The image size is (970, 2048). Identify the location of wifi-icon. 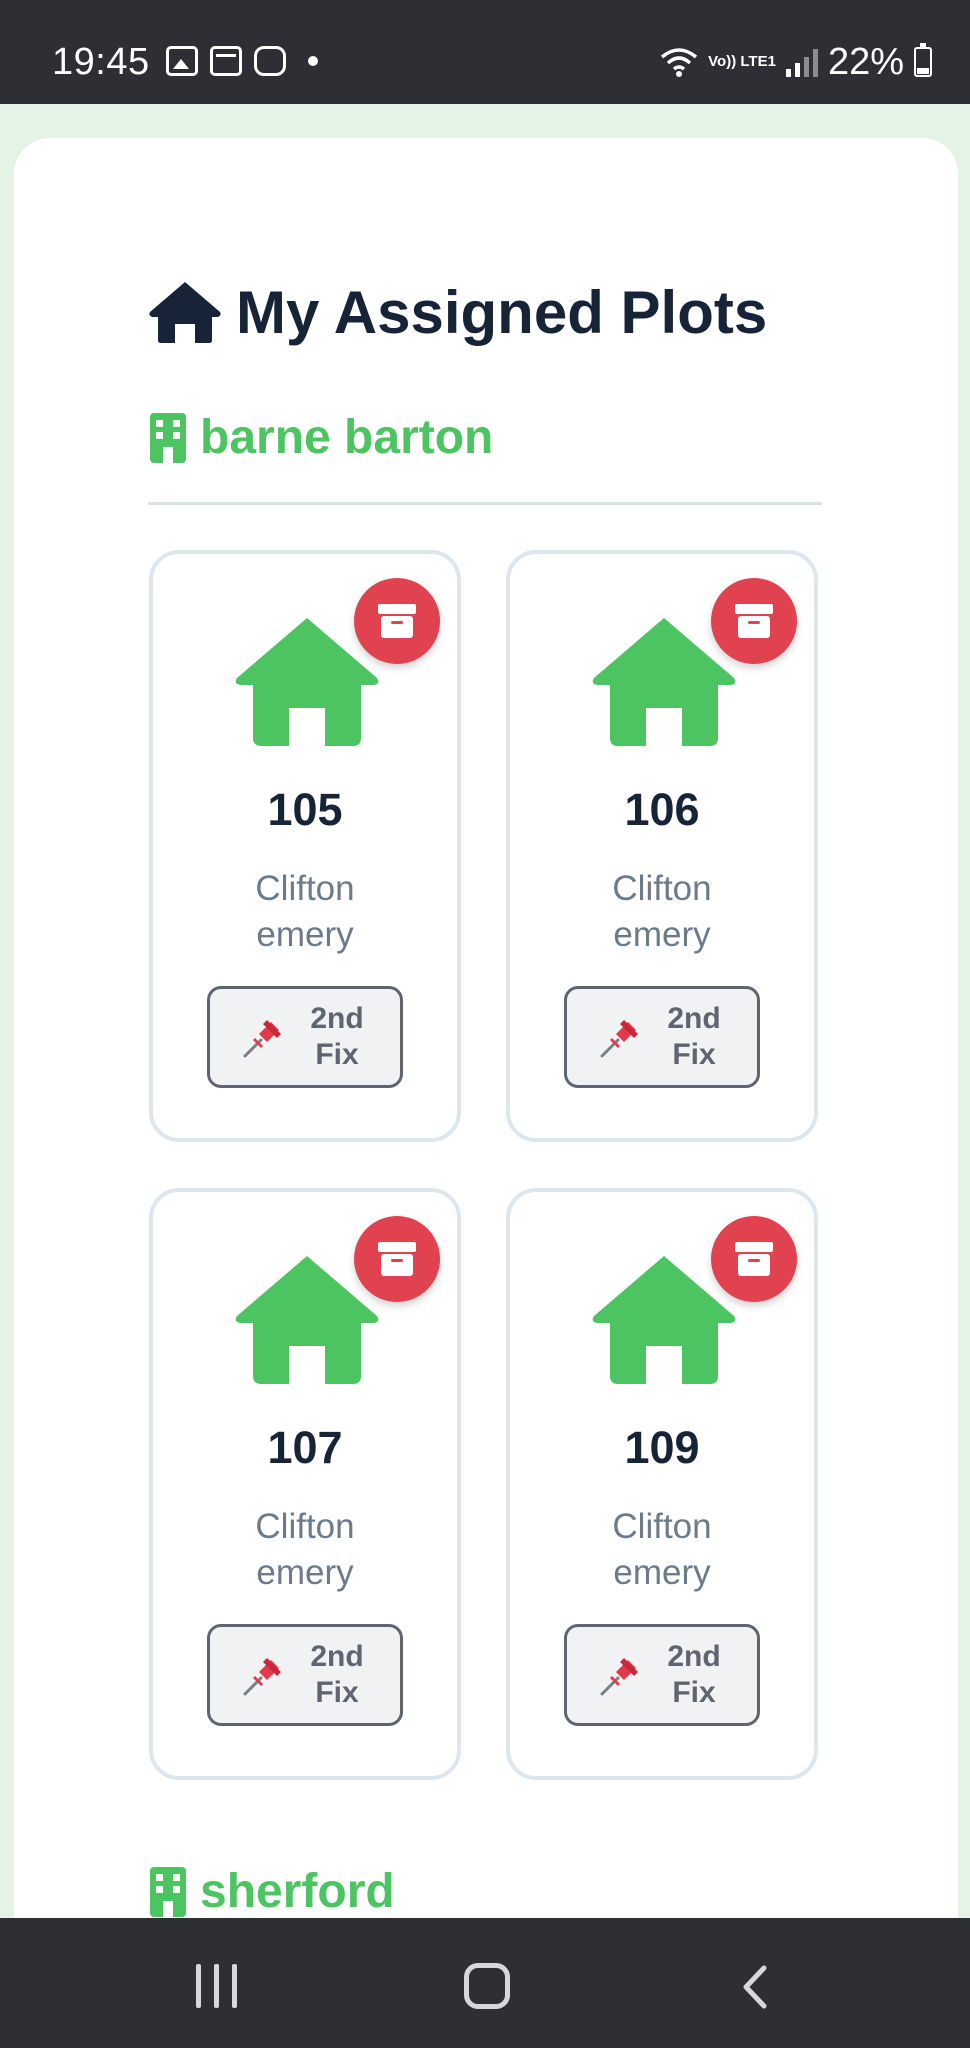
(679, 62).